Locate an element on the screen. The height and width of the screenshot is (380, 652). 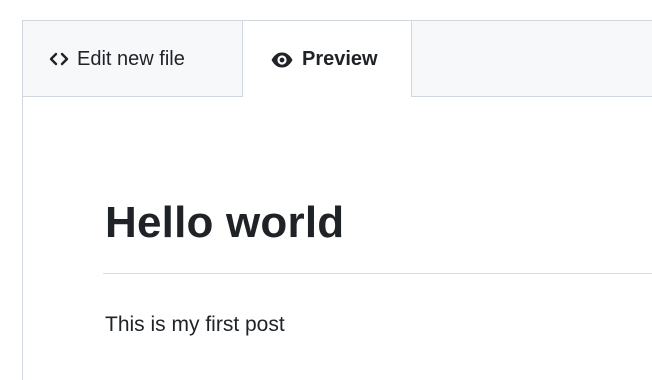
code-icon is located at coordinates (59, 59).